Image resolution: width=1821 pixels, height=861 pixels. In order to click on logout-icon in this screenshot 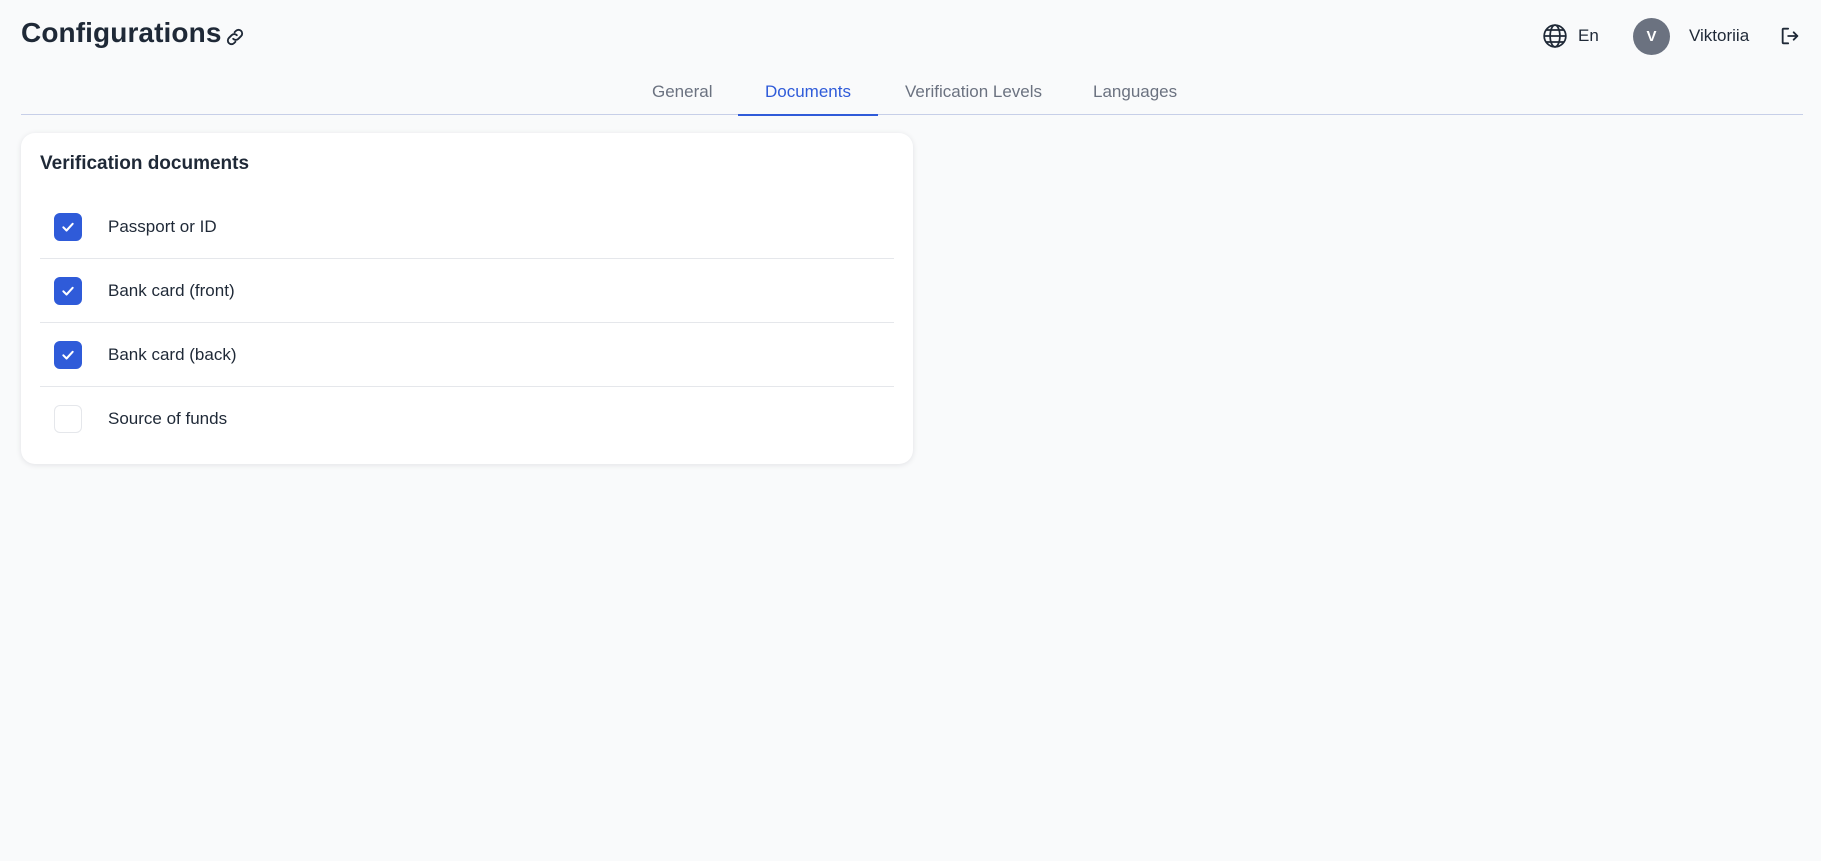, I will do `click(1790, 36)`.